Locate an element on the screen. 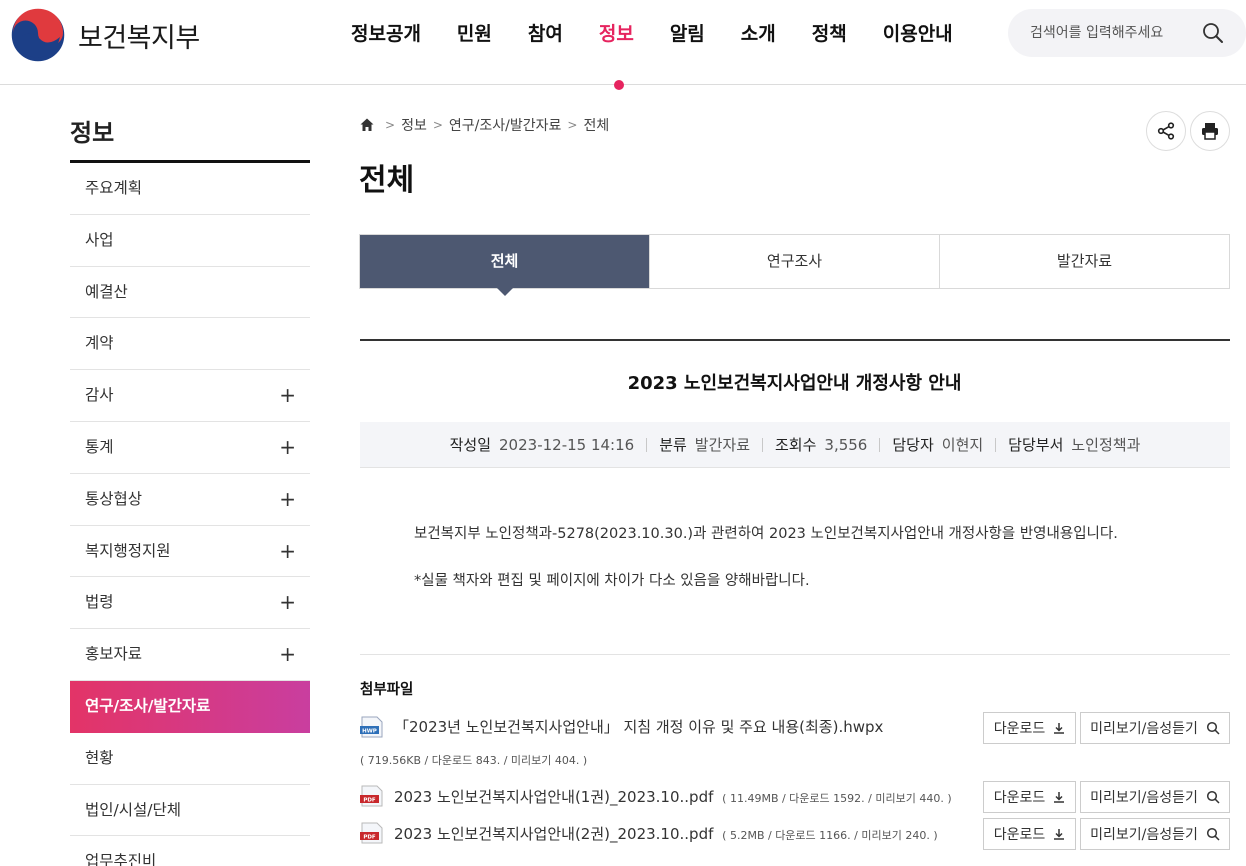 The image size is (1246, 866). gnb-item-notice: 알림 is located at coordinates (687, 42).